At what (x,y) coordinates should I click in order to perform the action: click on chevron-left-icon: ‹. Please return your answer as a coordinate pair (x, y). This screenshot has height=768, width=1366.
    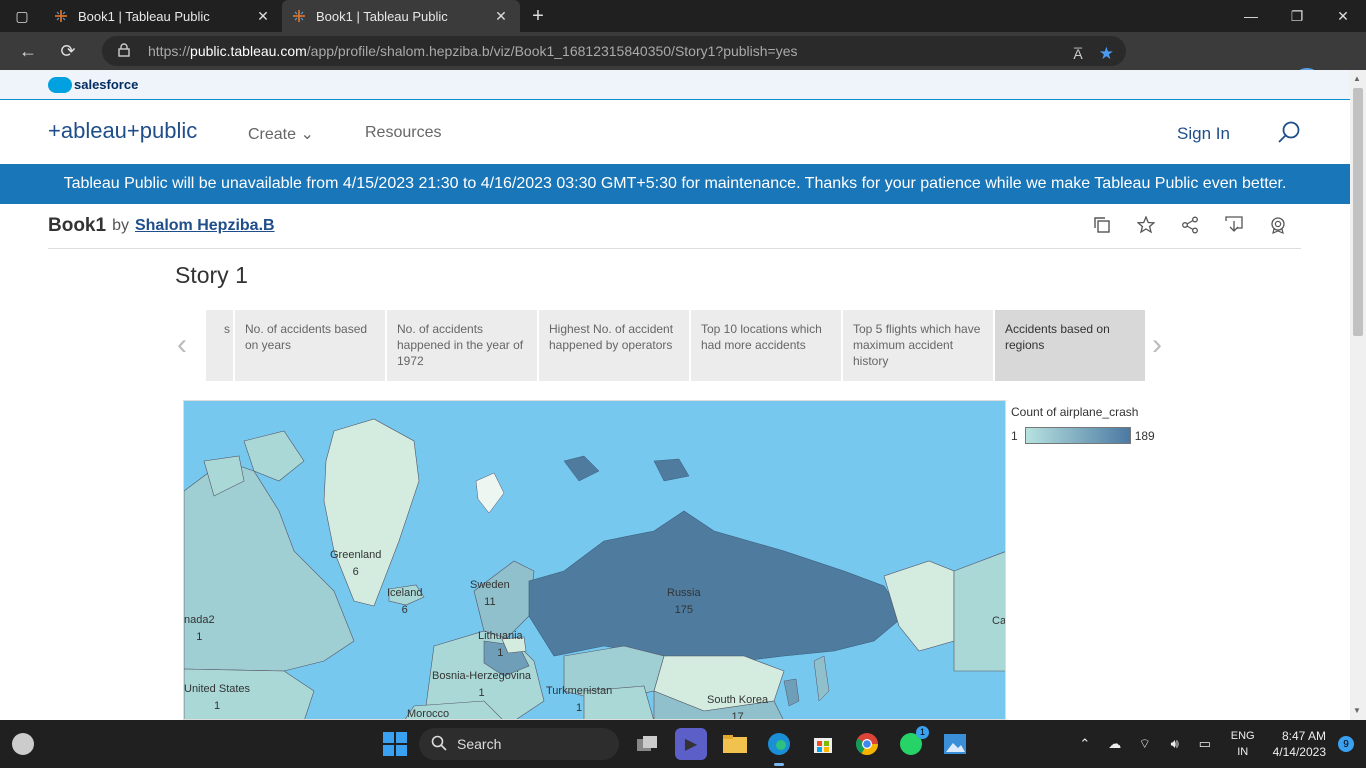
    Looking at the image, I should click on (182, 345).